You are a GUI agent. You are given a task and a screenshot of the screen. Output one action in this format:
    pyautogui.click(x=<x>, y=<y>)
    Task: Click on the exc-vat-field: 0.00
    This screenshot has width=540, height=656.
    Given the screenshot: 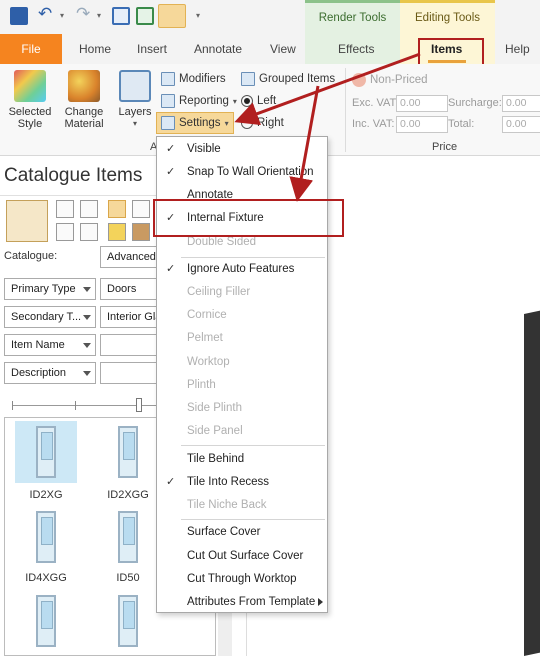 What is the action you would take?
    pyautogui.click(x=422, y=103)
    